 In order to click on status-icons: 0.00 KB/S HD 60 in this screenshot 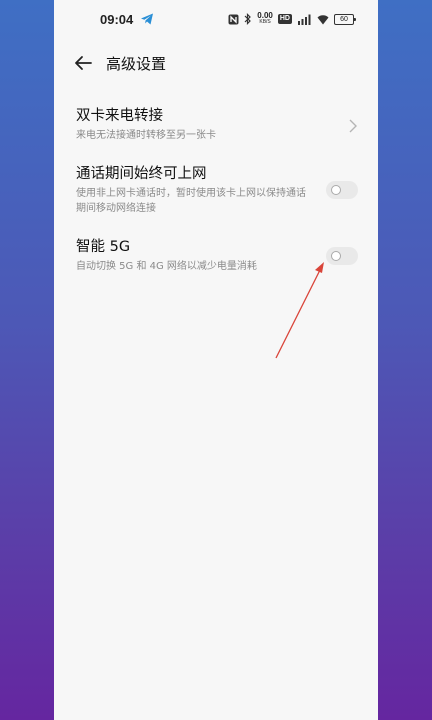, I will do `click(292, 19)`.